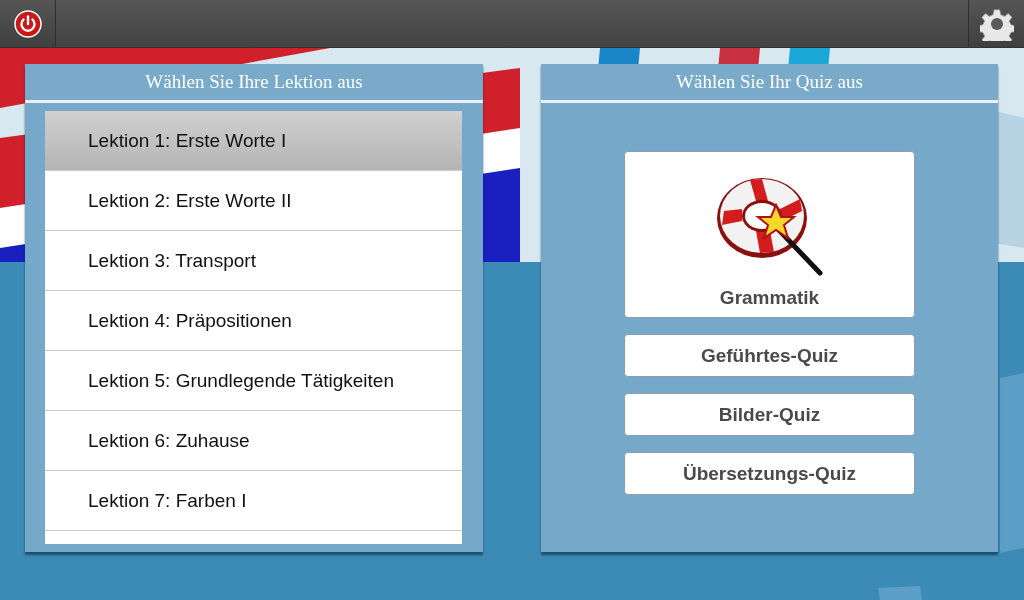  I want to click on panel-title: Wählen Sie Ihr Quiz aus, so click(769, 83).